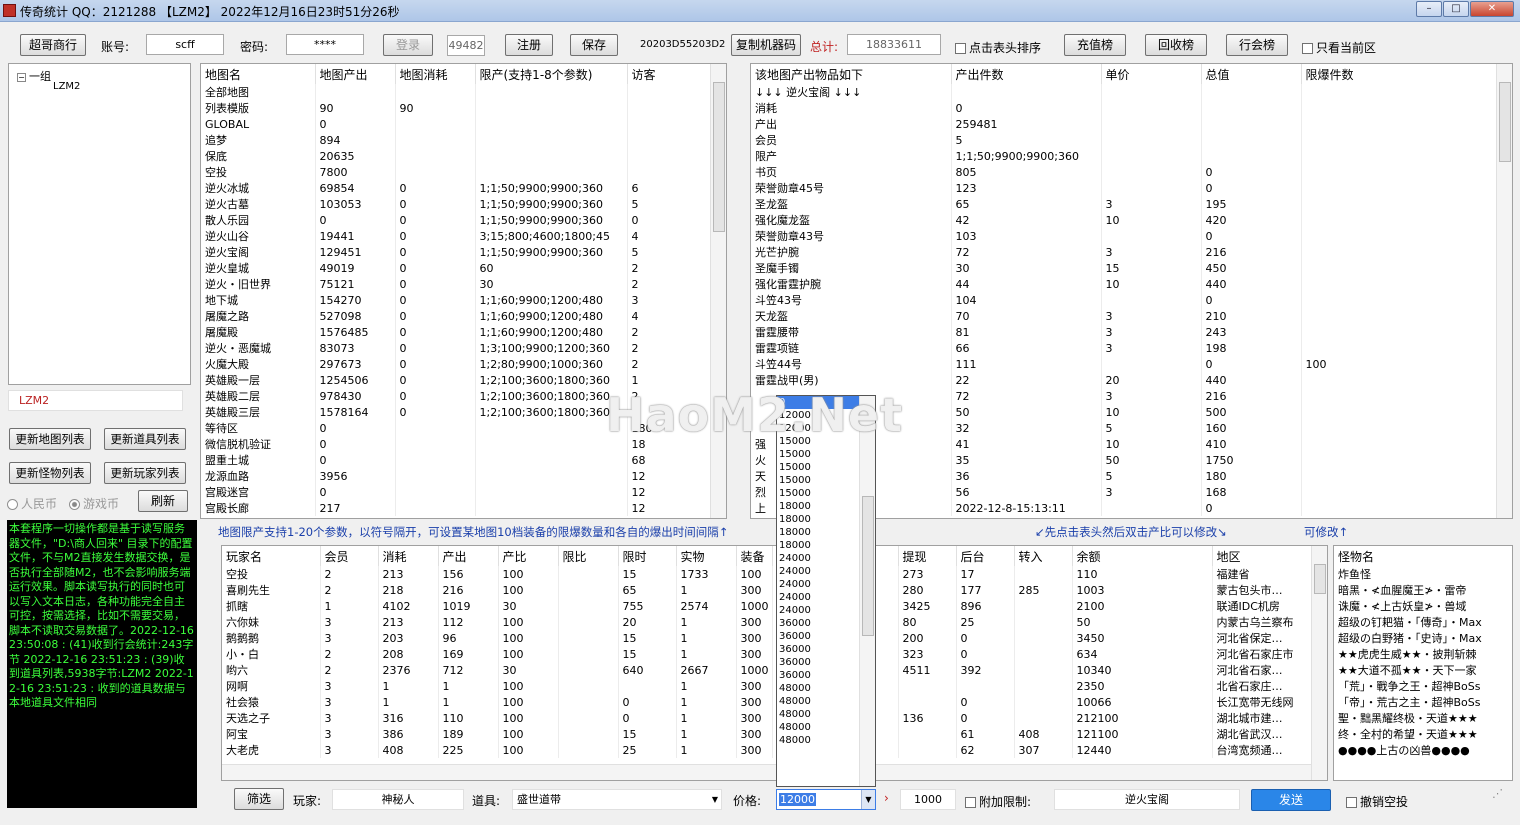 This screenshot has height=825, width=1520. Describe the element at coordinates (355, 74) in the screenshot. I see `column-header: 地图产出` at that location.